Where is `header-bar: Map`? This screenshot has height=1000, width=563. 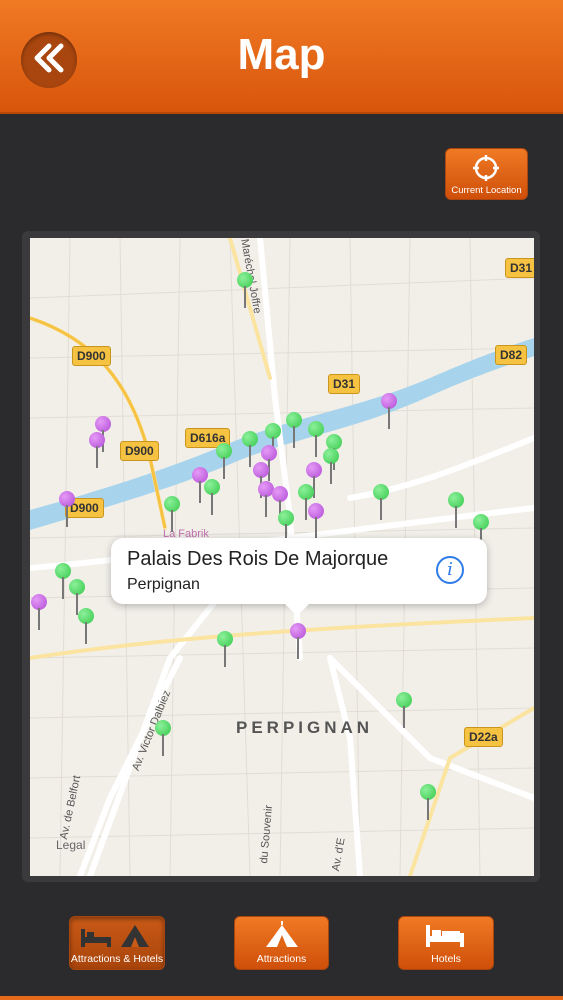 header-bar: Map is located at coordinates (281, 57).